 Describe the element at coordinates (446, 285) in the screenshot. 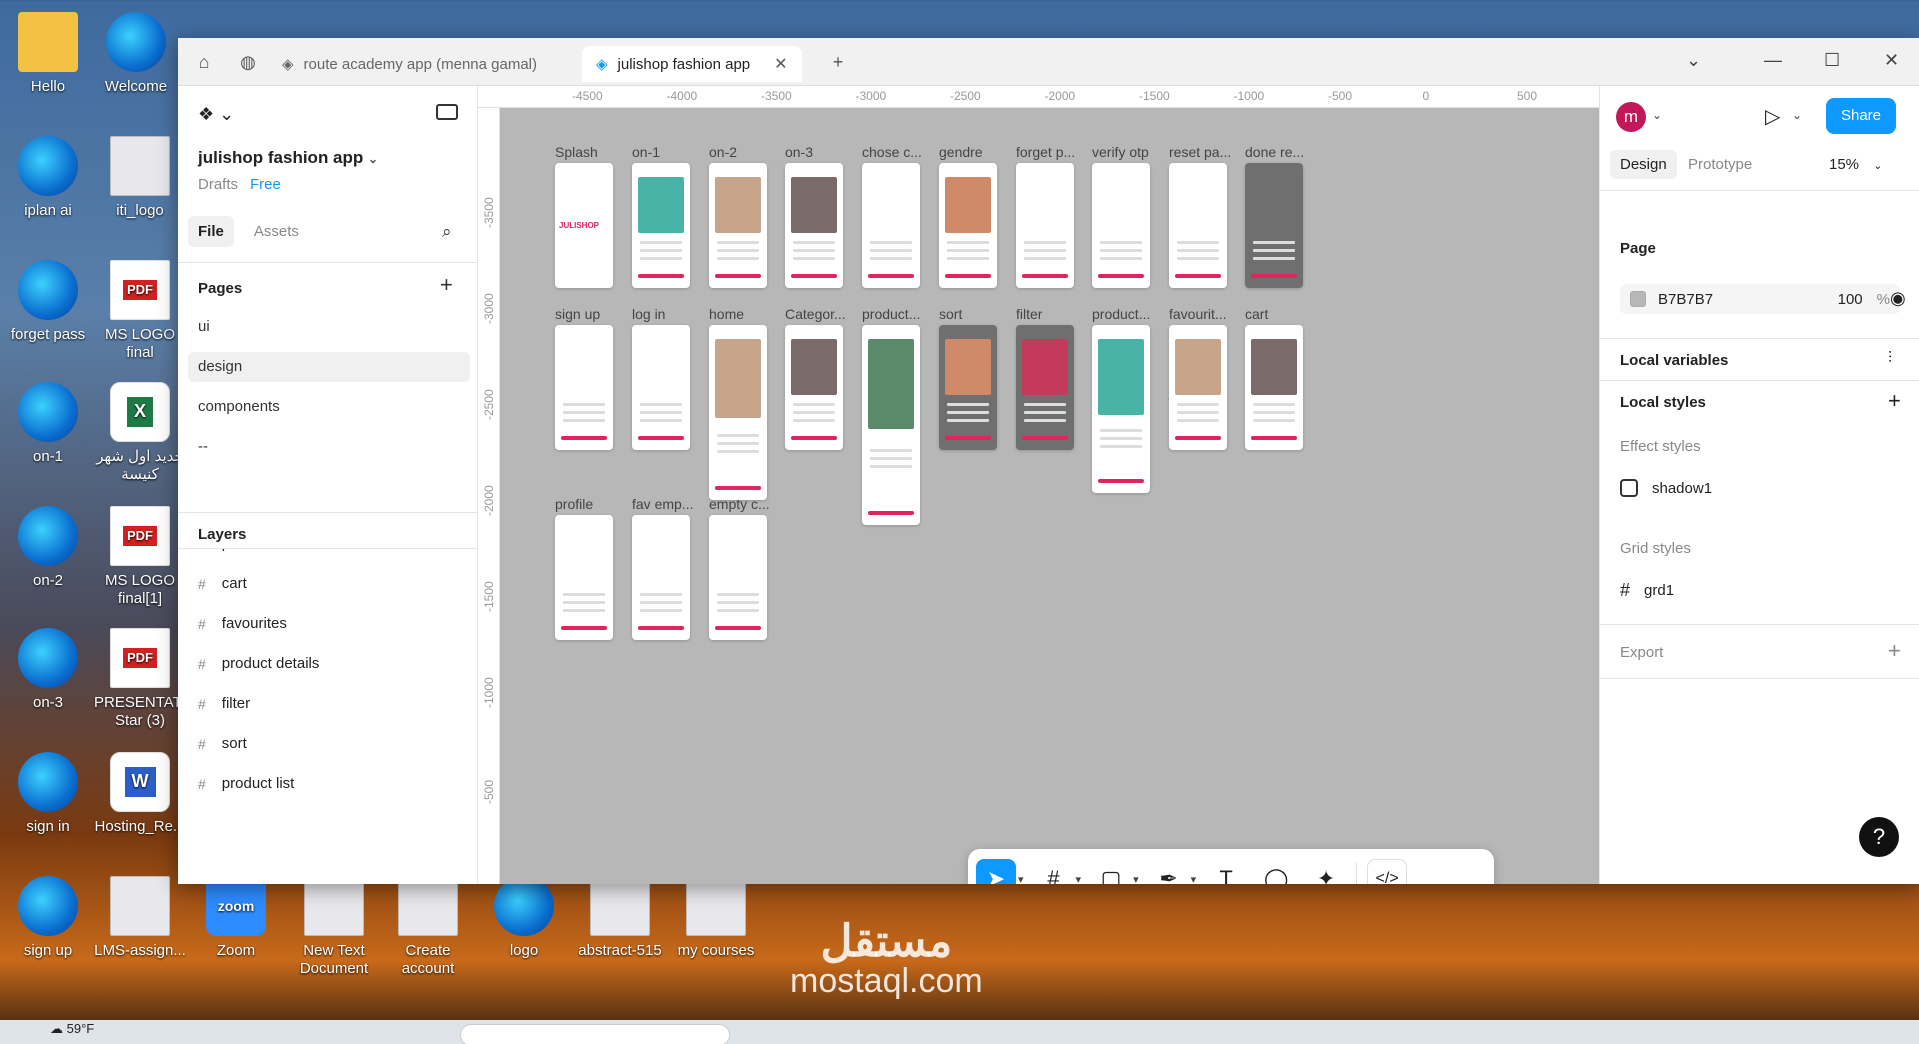

I see `add-page-icon: +` at that location.